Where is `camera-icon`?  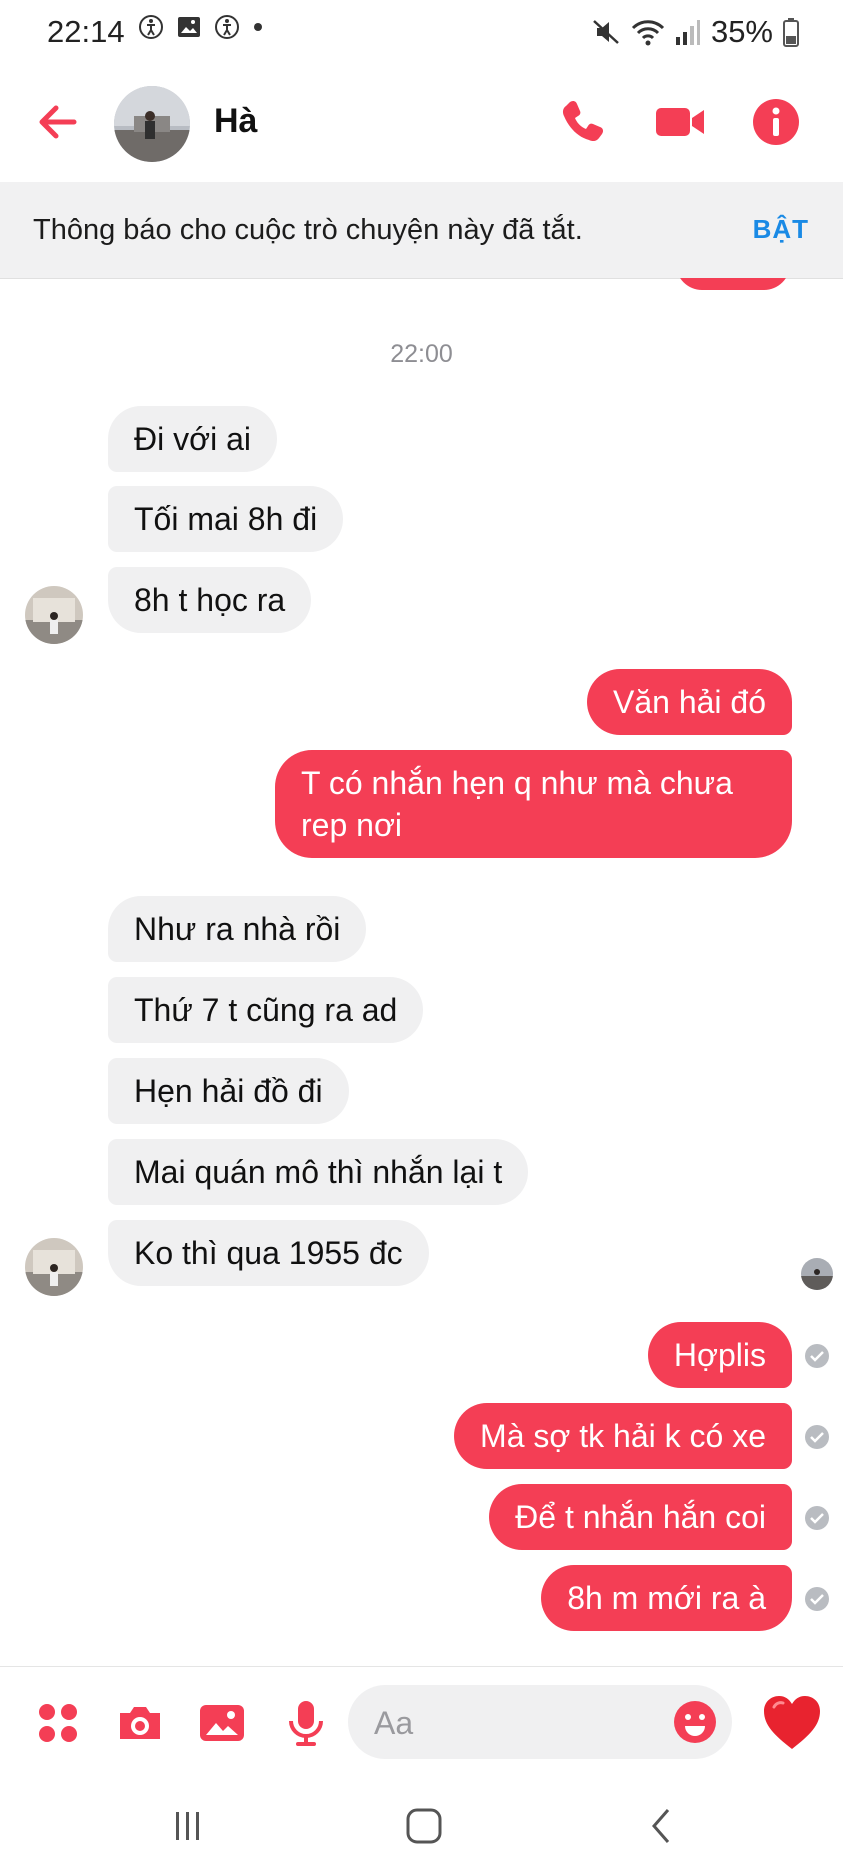 camera-icon is located at coordinates (140, 1723).